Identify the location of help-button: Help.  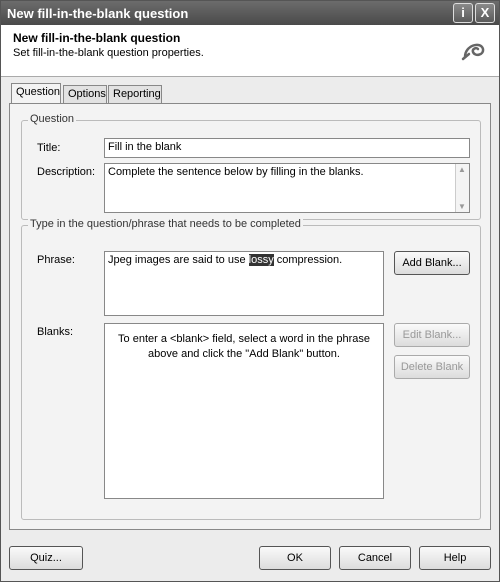
(455, 558).